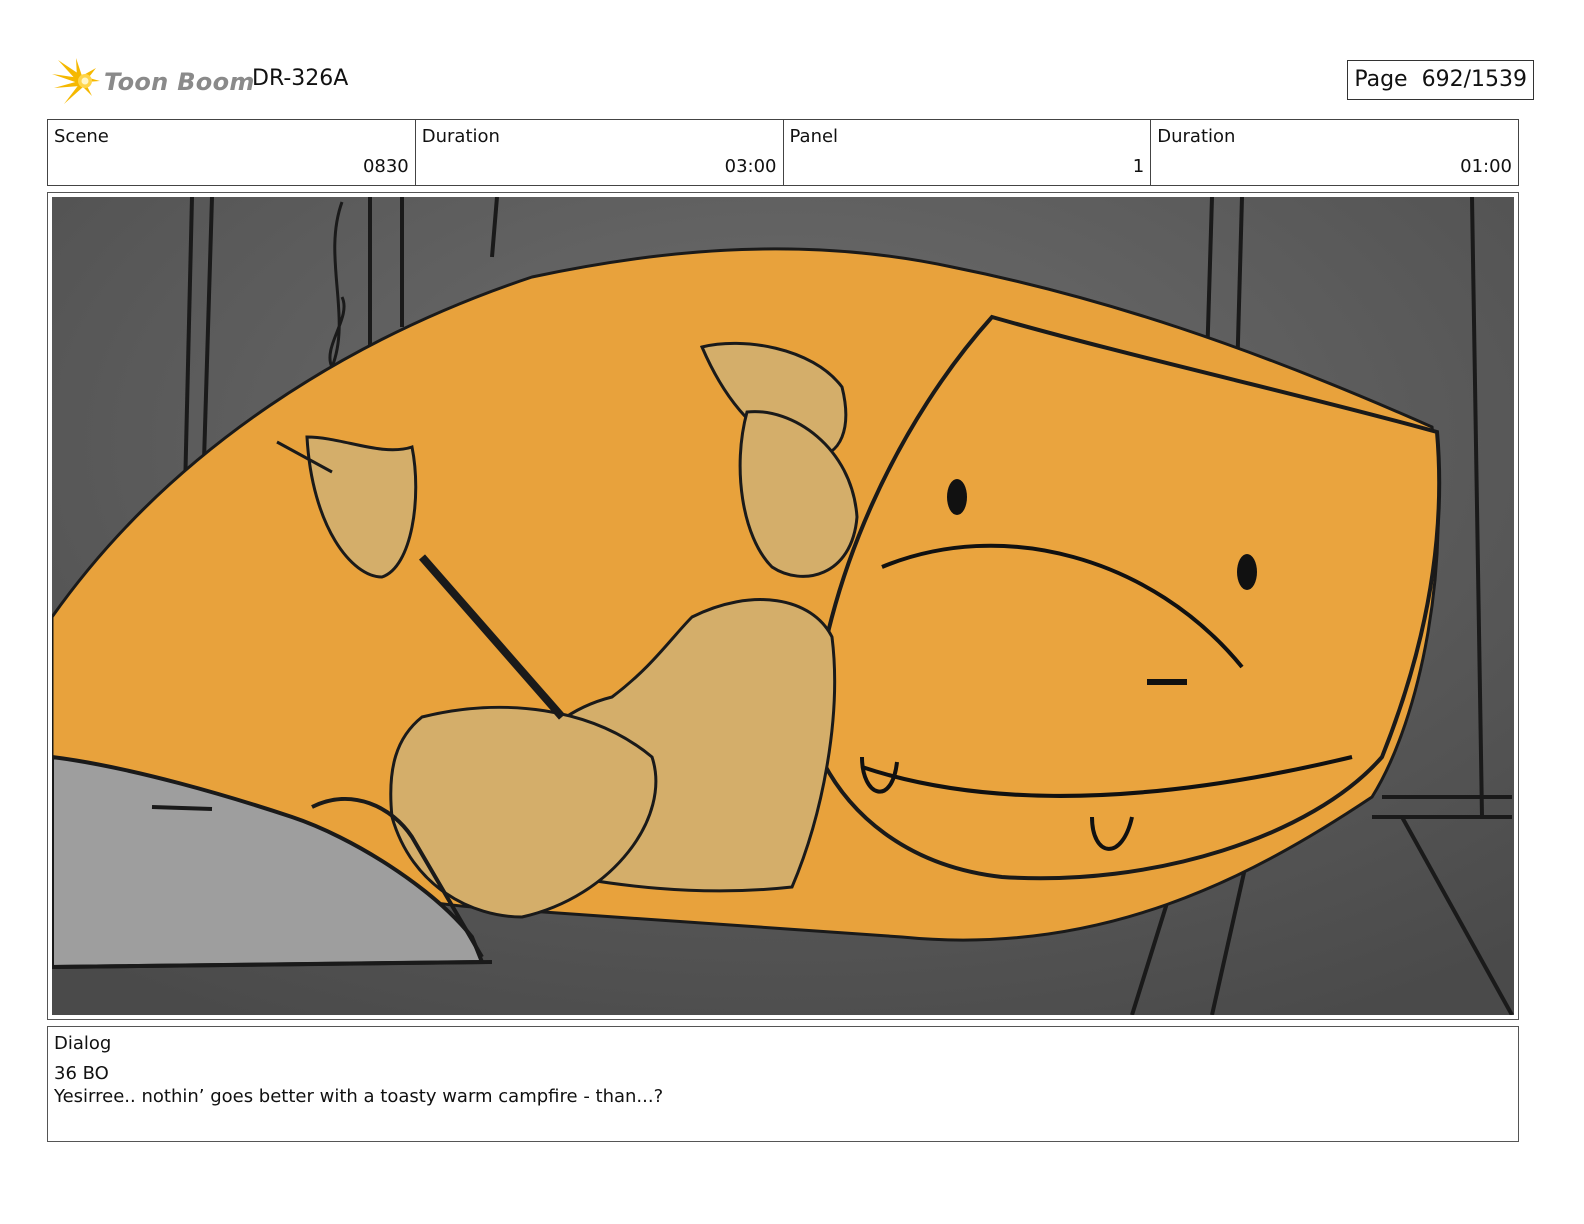 This screenshot has height=1224, width=1584. What do you see at coordinates (600, 152) in the screenshot?
I see `scene-duration-cell: Duration 03:00` at bounding box center [600, 152].